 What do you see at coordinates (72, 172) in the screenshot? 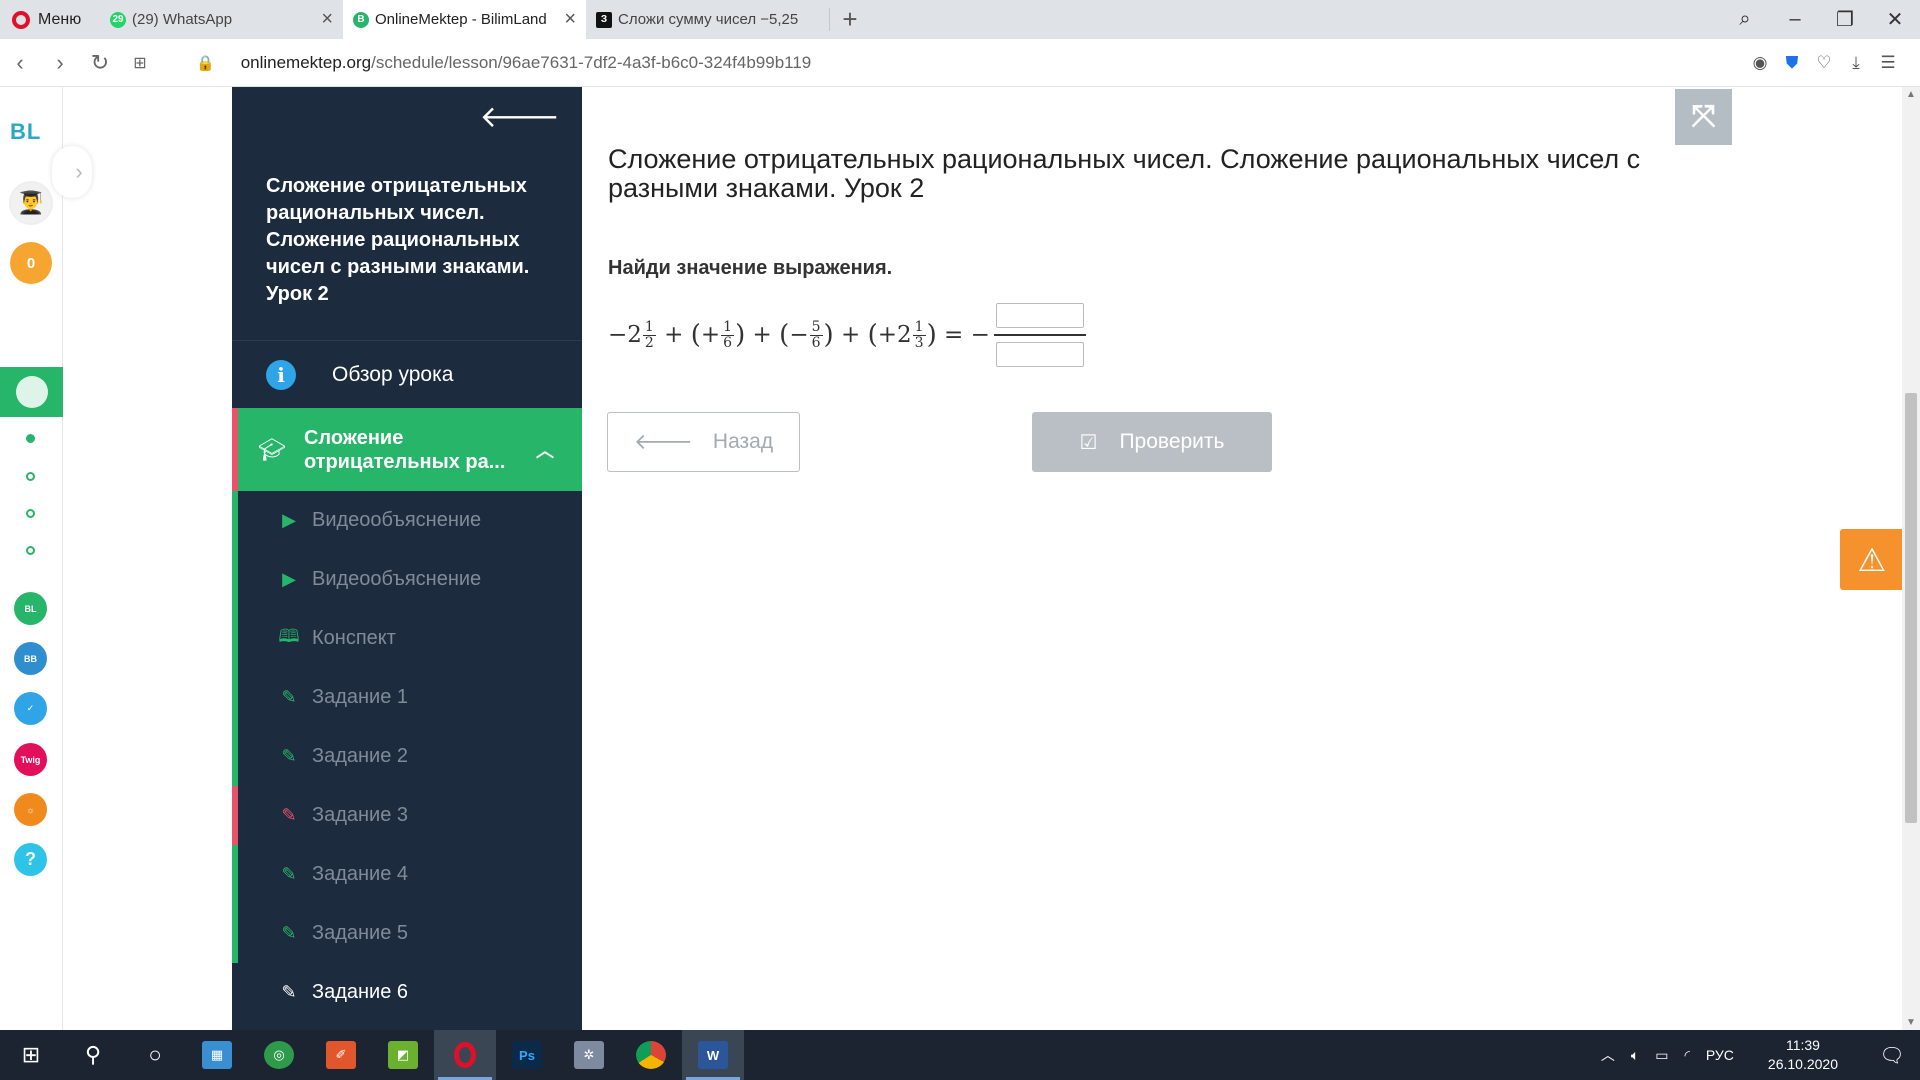
I see `expand-rail-chevron-icon: ›` at bounding box center [72, 172].